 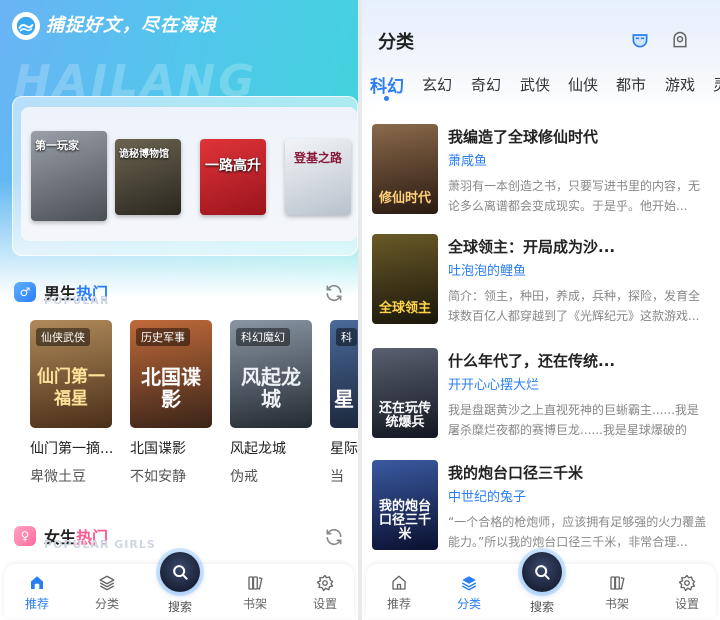 I want to click on book-card: 历史军事 北国谍影 北国谍影 不如安静, so click(x=171, y=403).